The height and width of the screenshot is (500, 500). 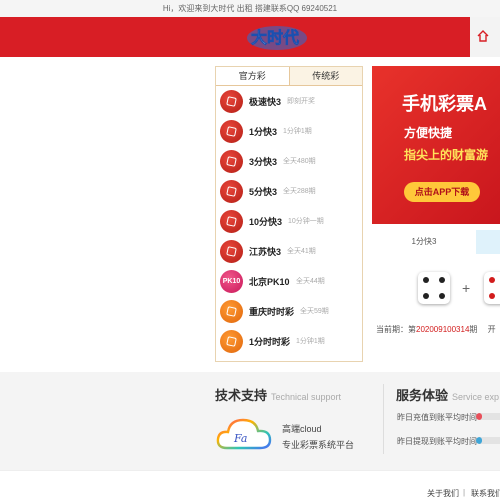 I want to click on top-welcome-bar: Hi，欢迎来到大时代 出租 搭建联系QQ 69240521, so click(x=250, y=8).